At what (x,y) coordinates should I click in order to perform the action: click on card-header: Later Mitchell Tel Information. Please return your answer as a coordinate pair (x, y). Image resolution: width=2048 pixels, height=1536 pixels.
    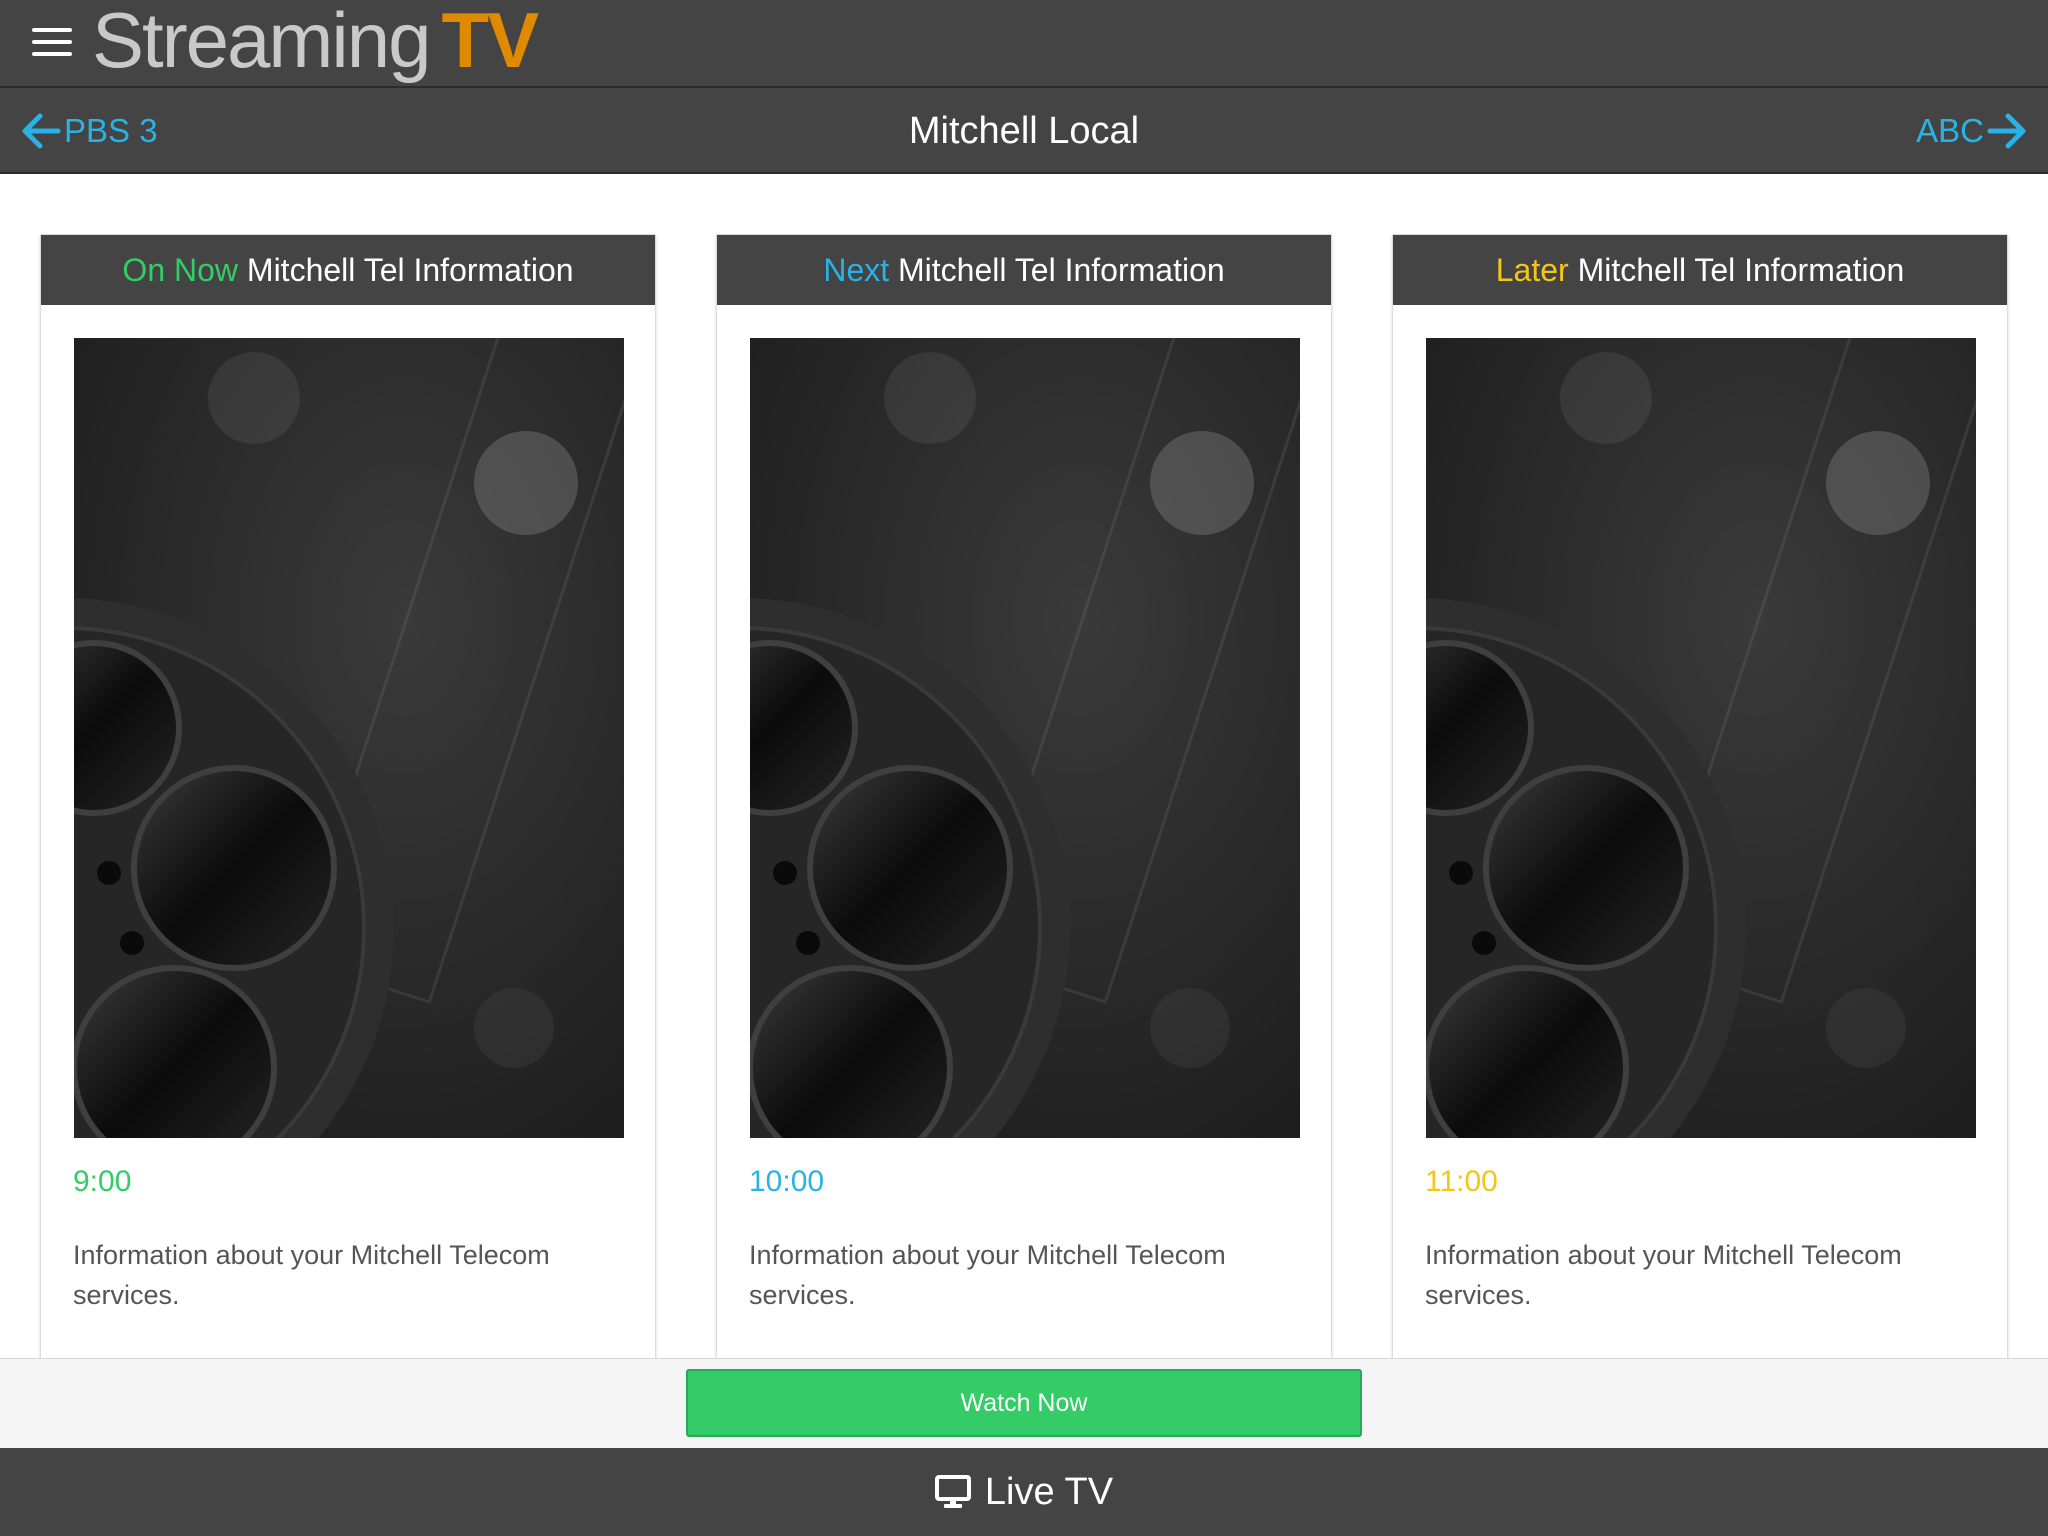
    Looking at the image, I should click on (1700, 270).